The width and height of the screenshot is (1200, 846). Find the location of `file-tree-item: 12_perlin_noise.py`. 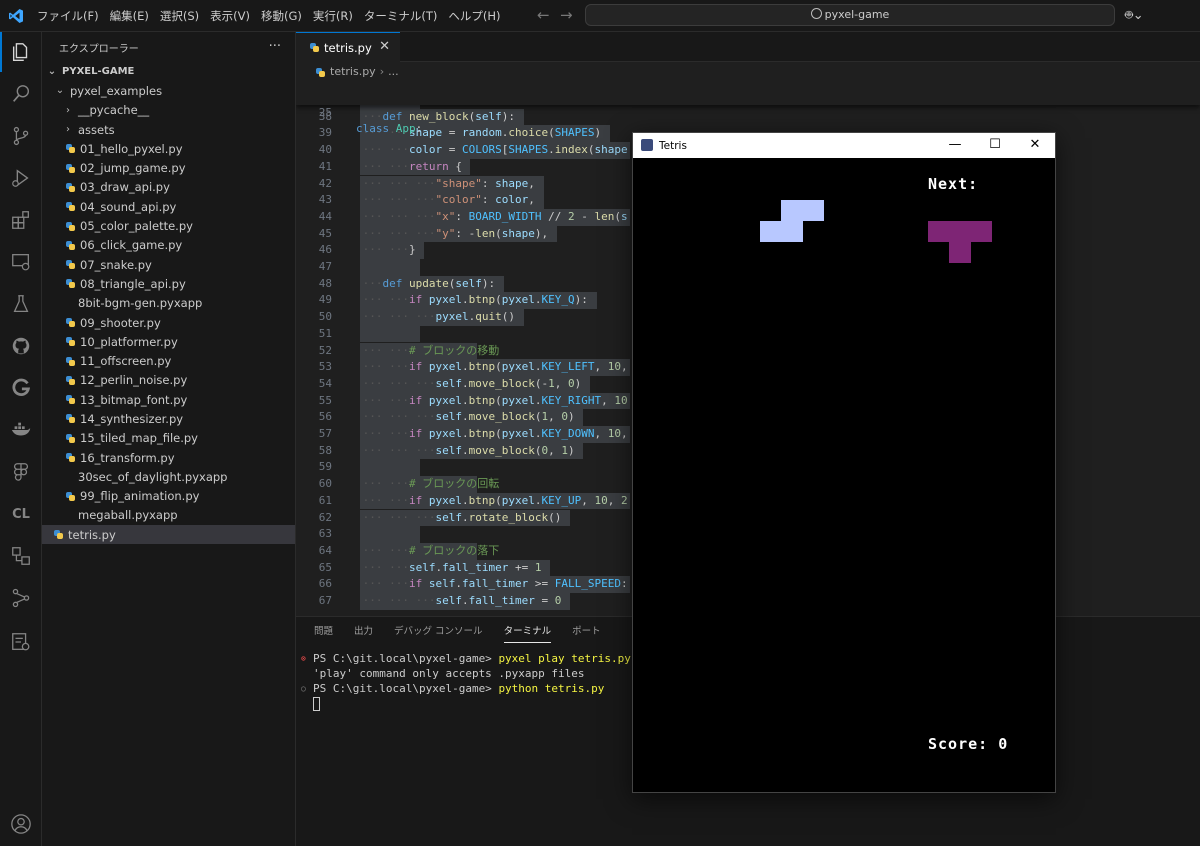

file-tree-item: 12_perlin_noise.py is located at coordinates (168, 380).